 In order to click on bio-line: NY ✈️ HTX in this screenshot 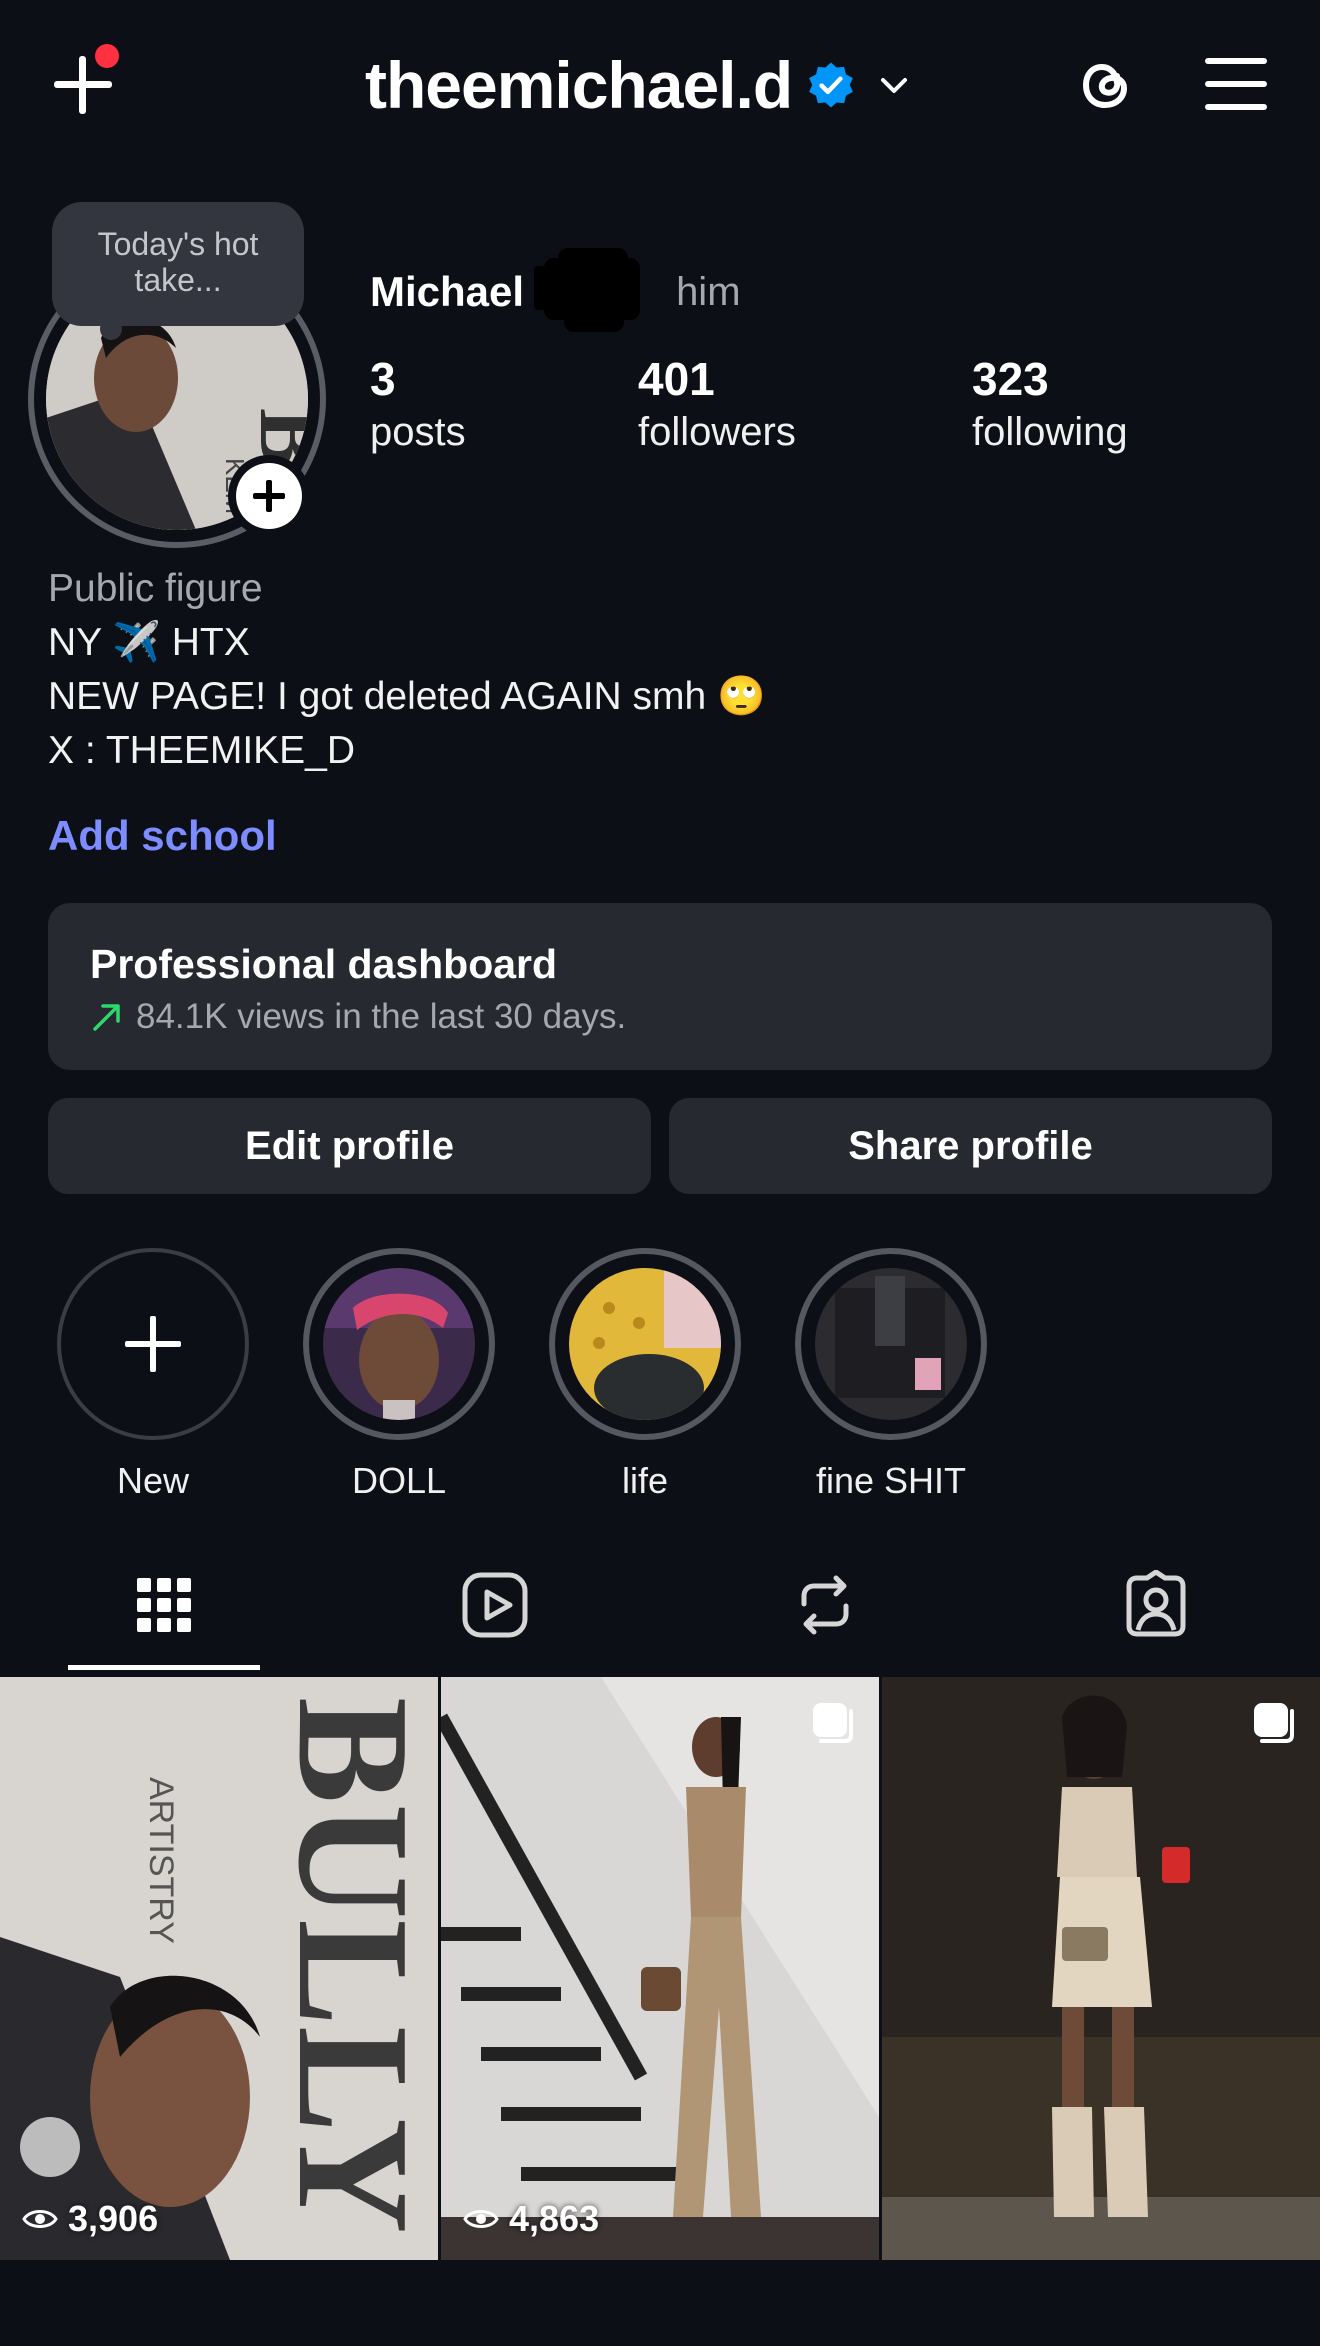, I will do `click(149, 642)`.